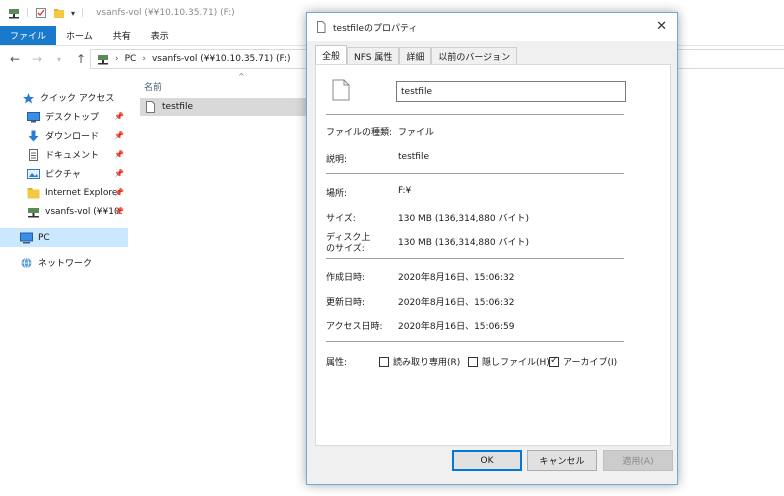 The image size is (784, 496). Describe the element at coordinates (37, 59) in the screenshot. I see `forward-arrow-icon: →` at that location.